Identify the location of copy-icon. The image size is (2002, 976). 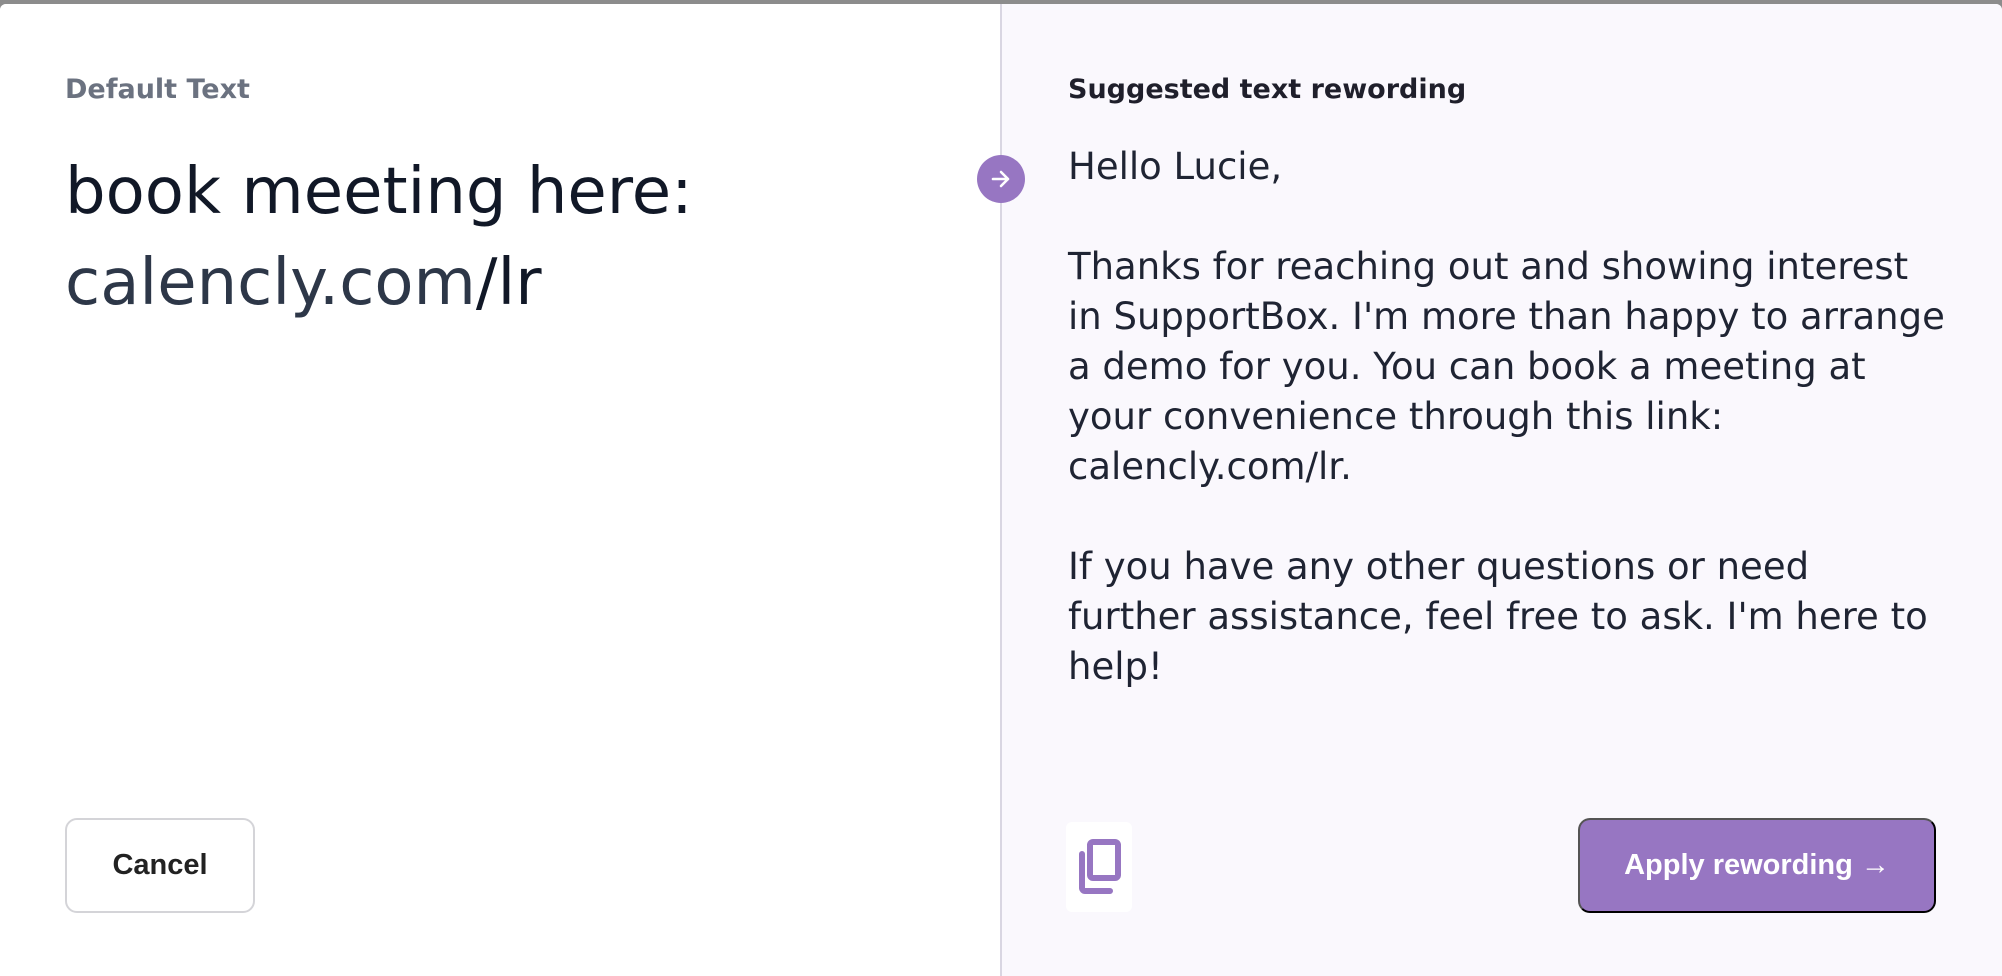
(1100, 866).